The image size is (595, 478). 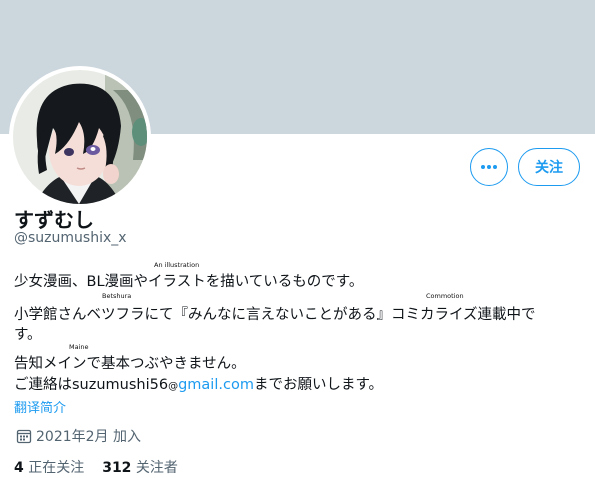 I want to click on follow-button: 关注, so click(x=549, y=167).